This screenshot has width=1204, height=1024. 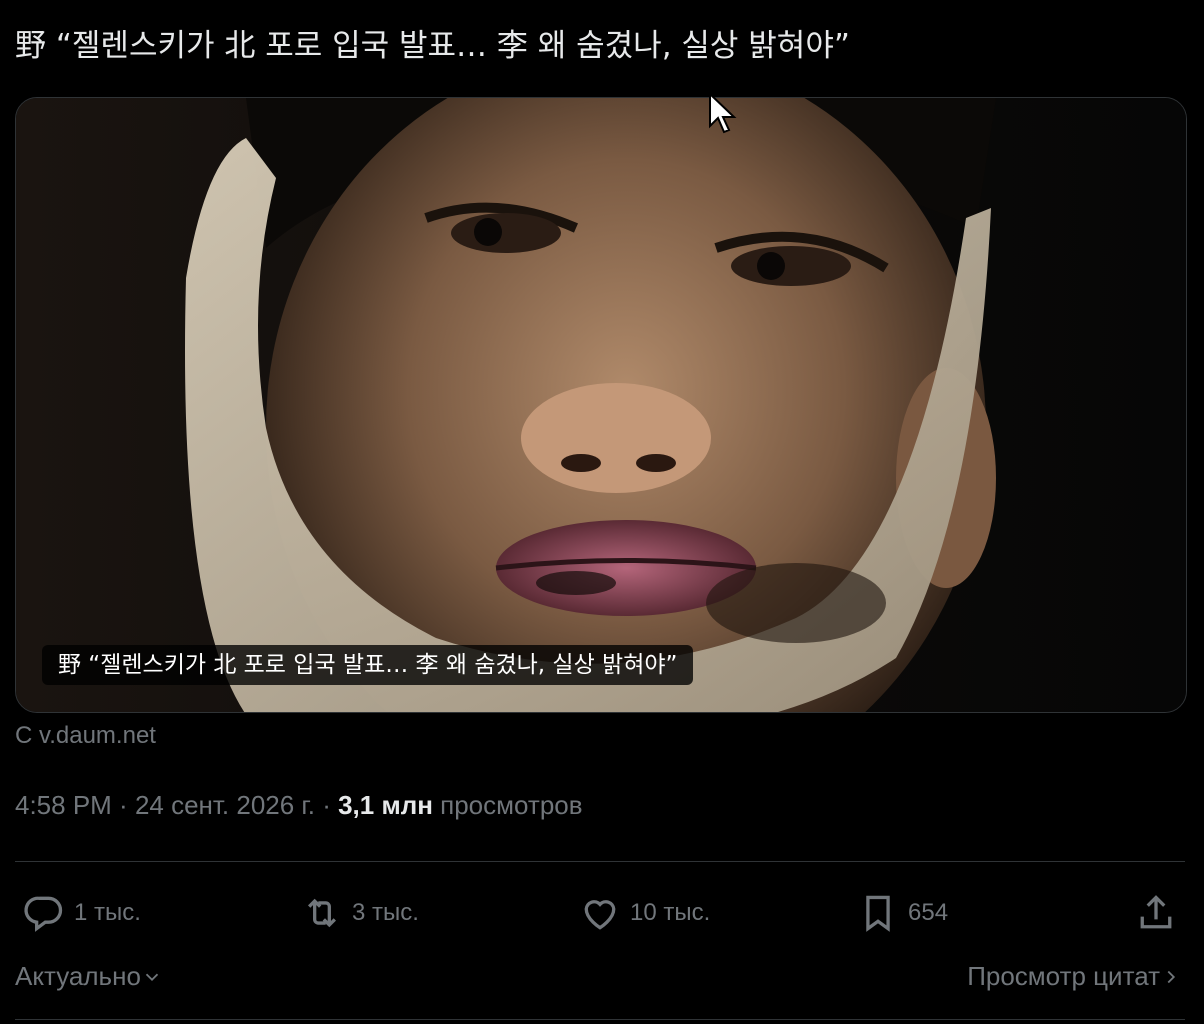 What do you see at coordinates (1171, 976) in the screenshot?
I see `chevron-right-icon` at bounding box center [1171, 976].